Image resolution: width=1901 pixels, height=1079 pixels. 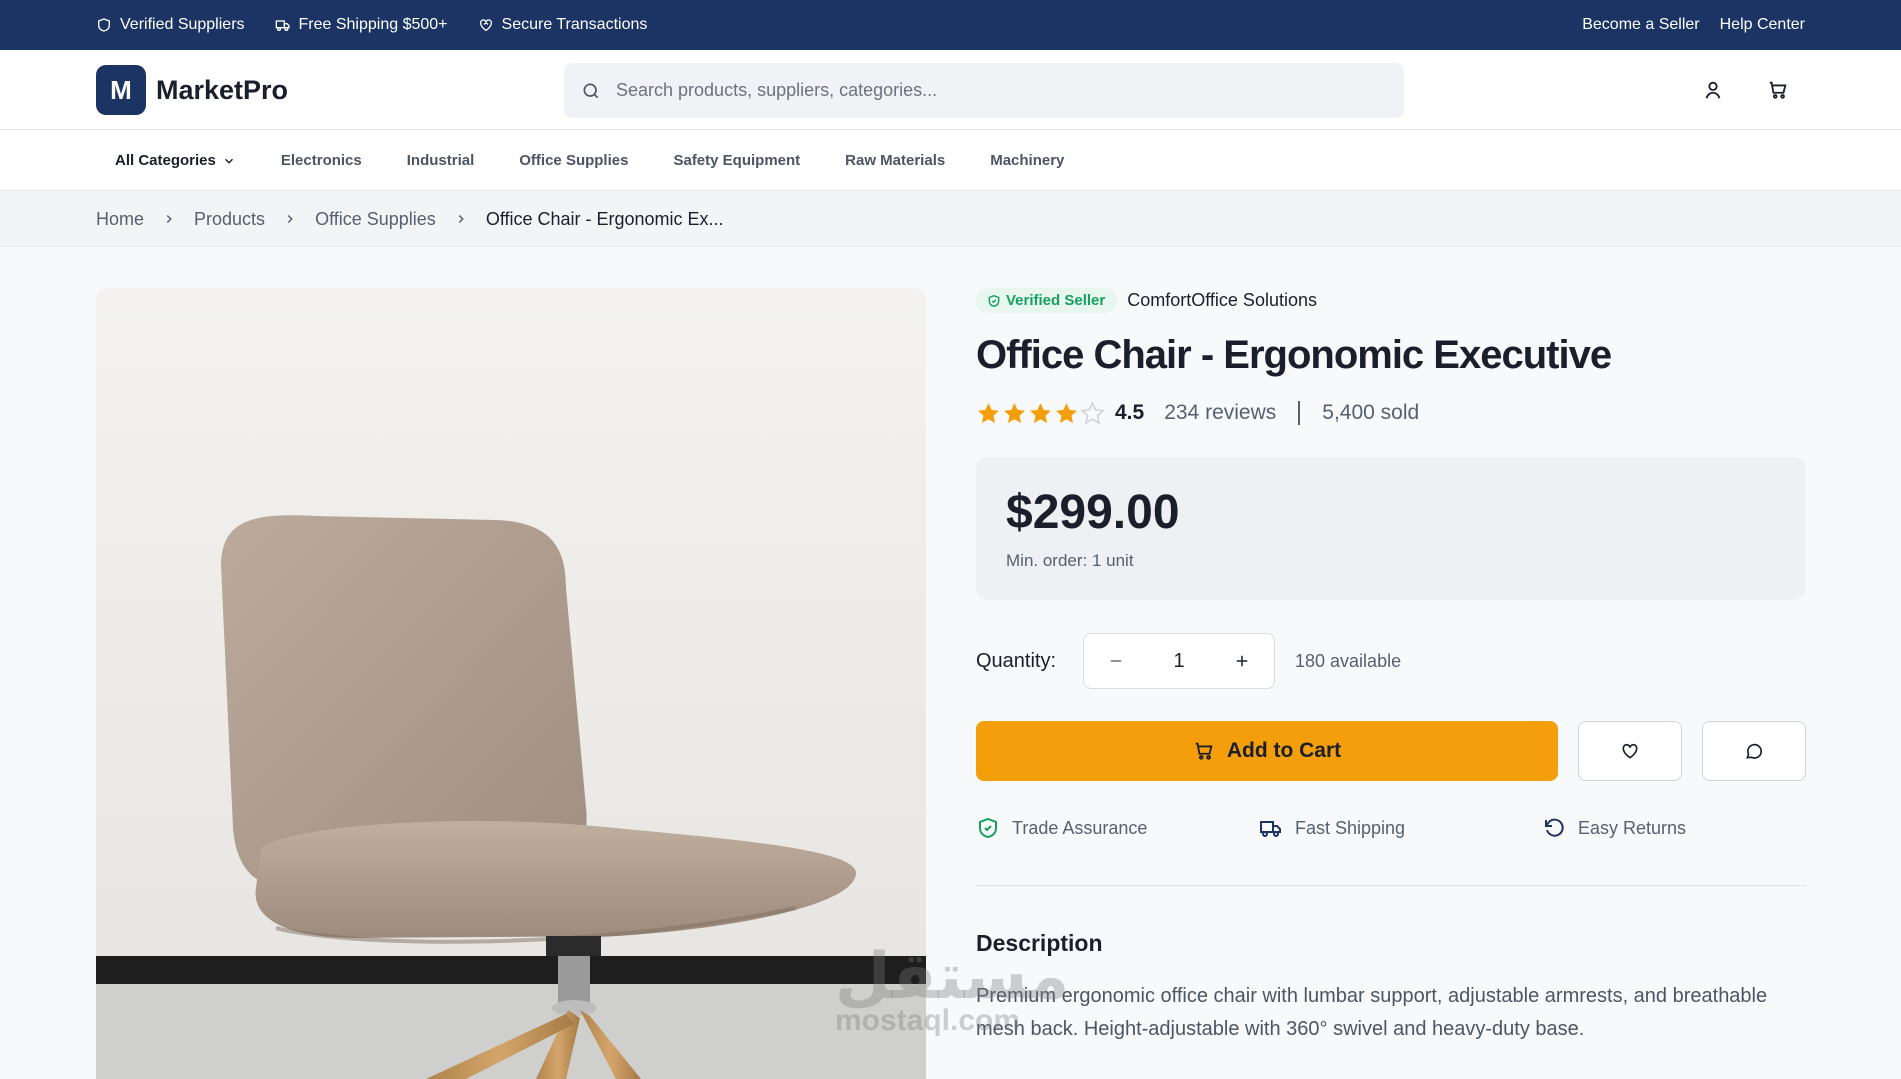 I want to click on site-header: M MarketPro, so click(x=950, y=90).